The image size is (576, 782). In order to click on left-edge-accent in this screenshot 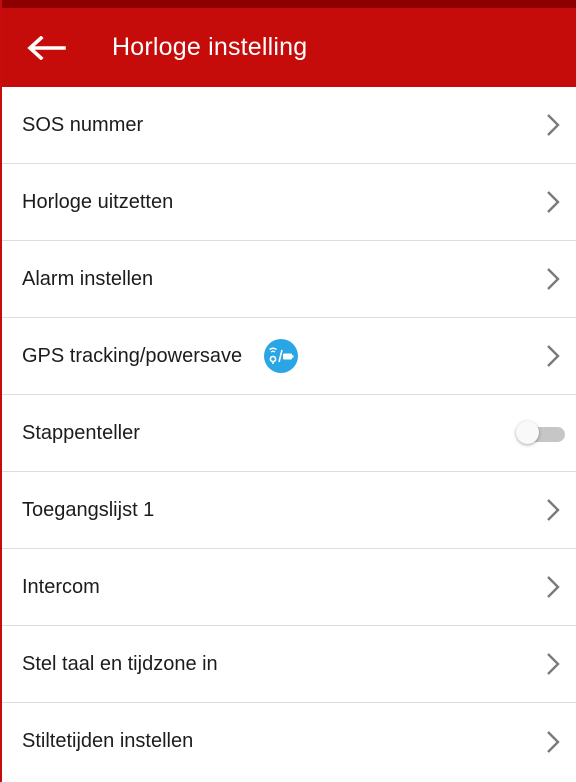, I will do `click(1, 391)`.